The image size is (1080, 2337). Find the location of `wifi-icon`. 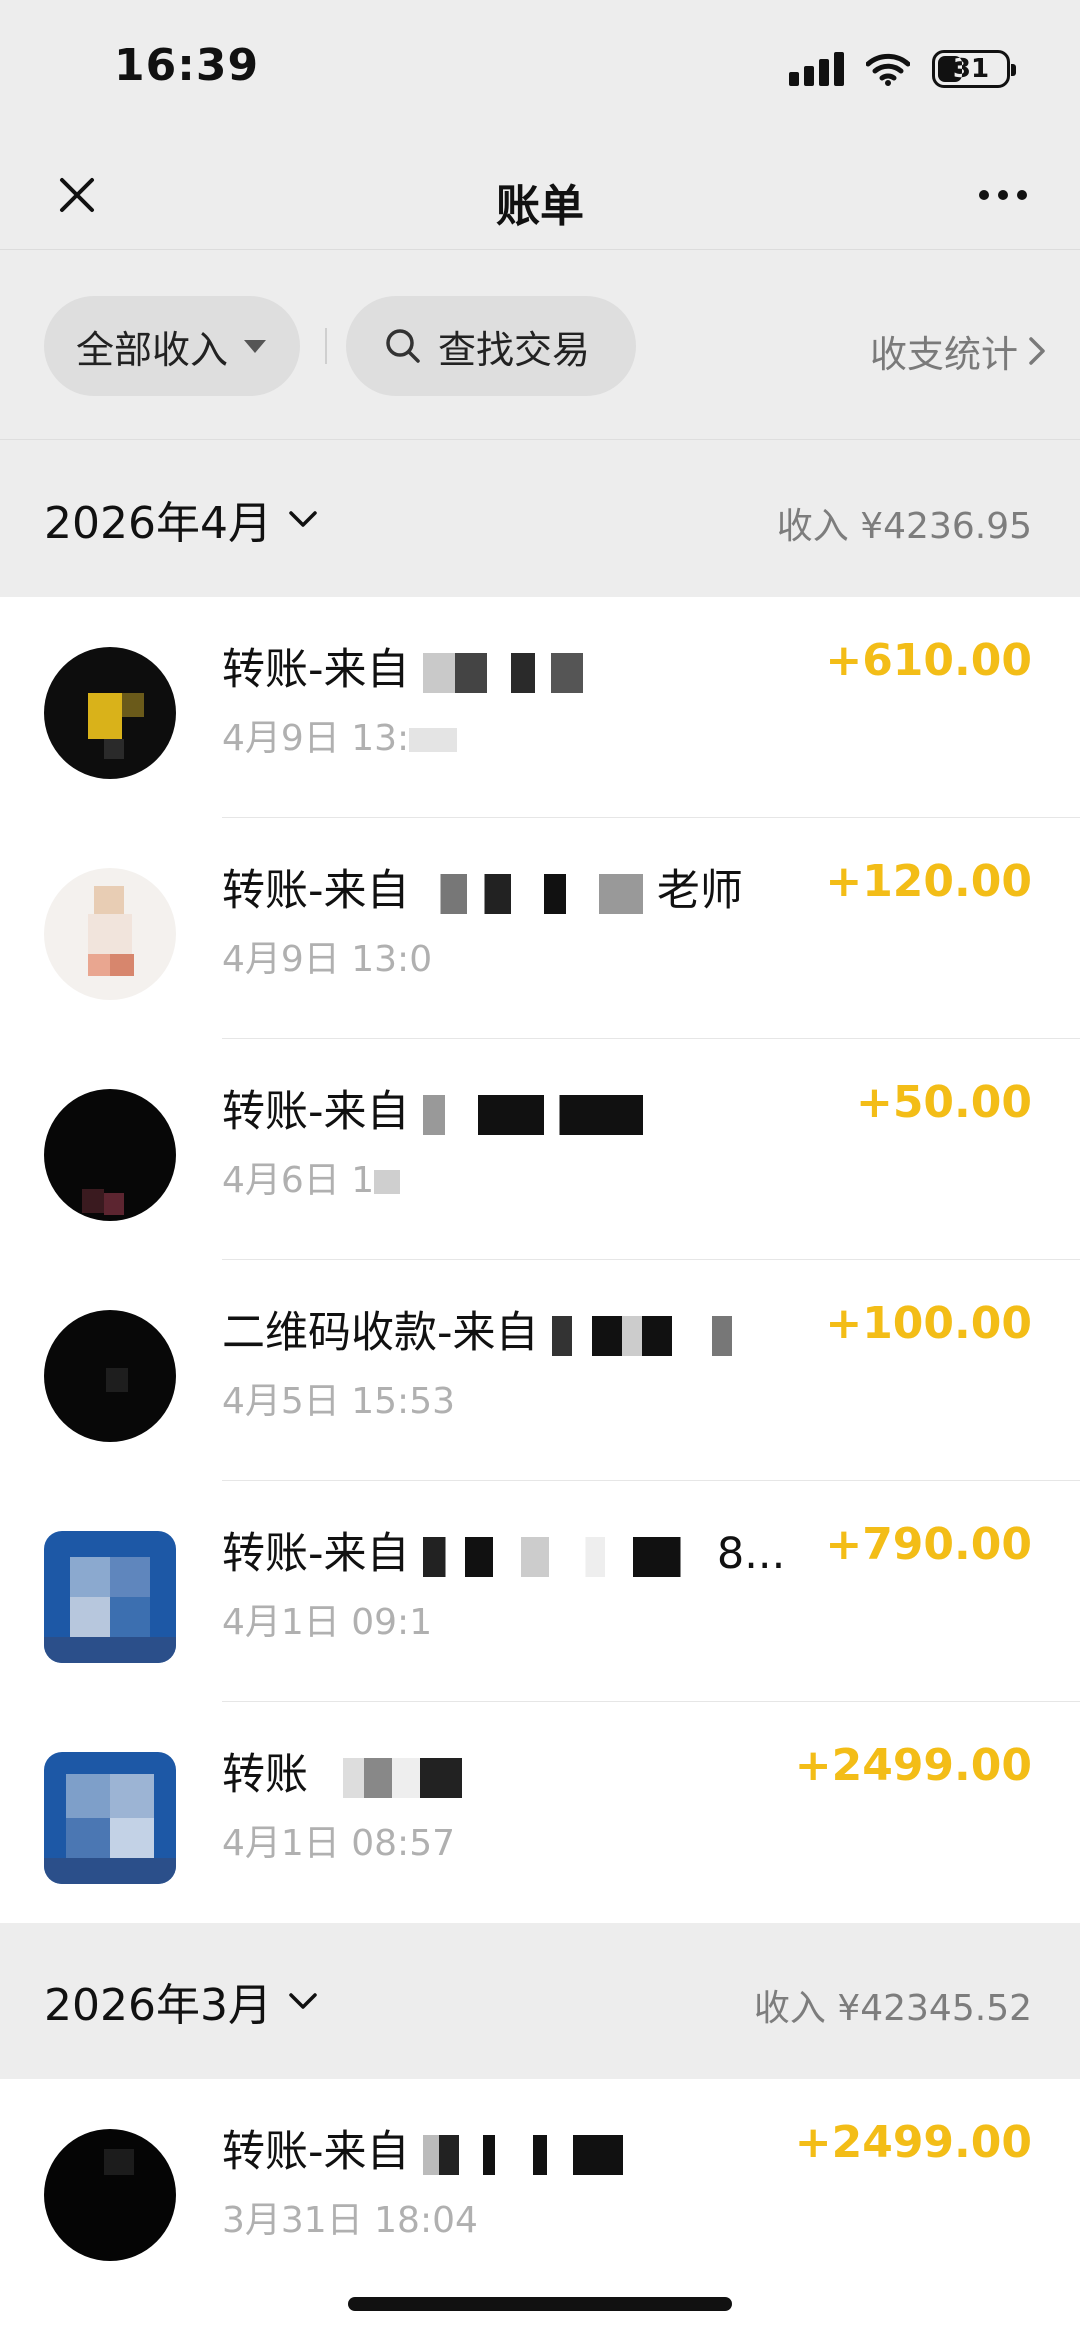

wifi-icon is located at coordinates (888, 69).